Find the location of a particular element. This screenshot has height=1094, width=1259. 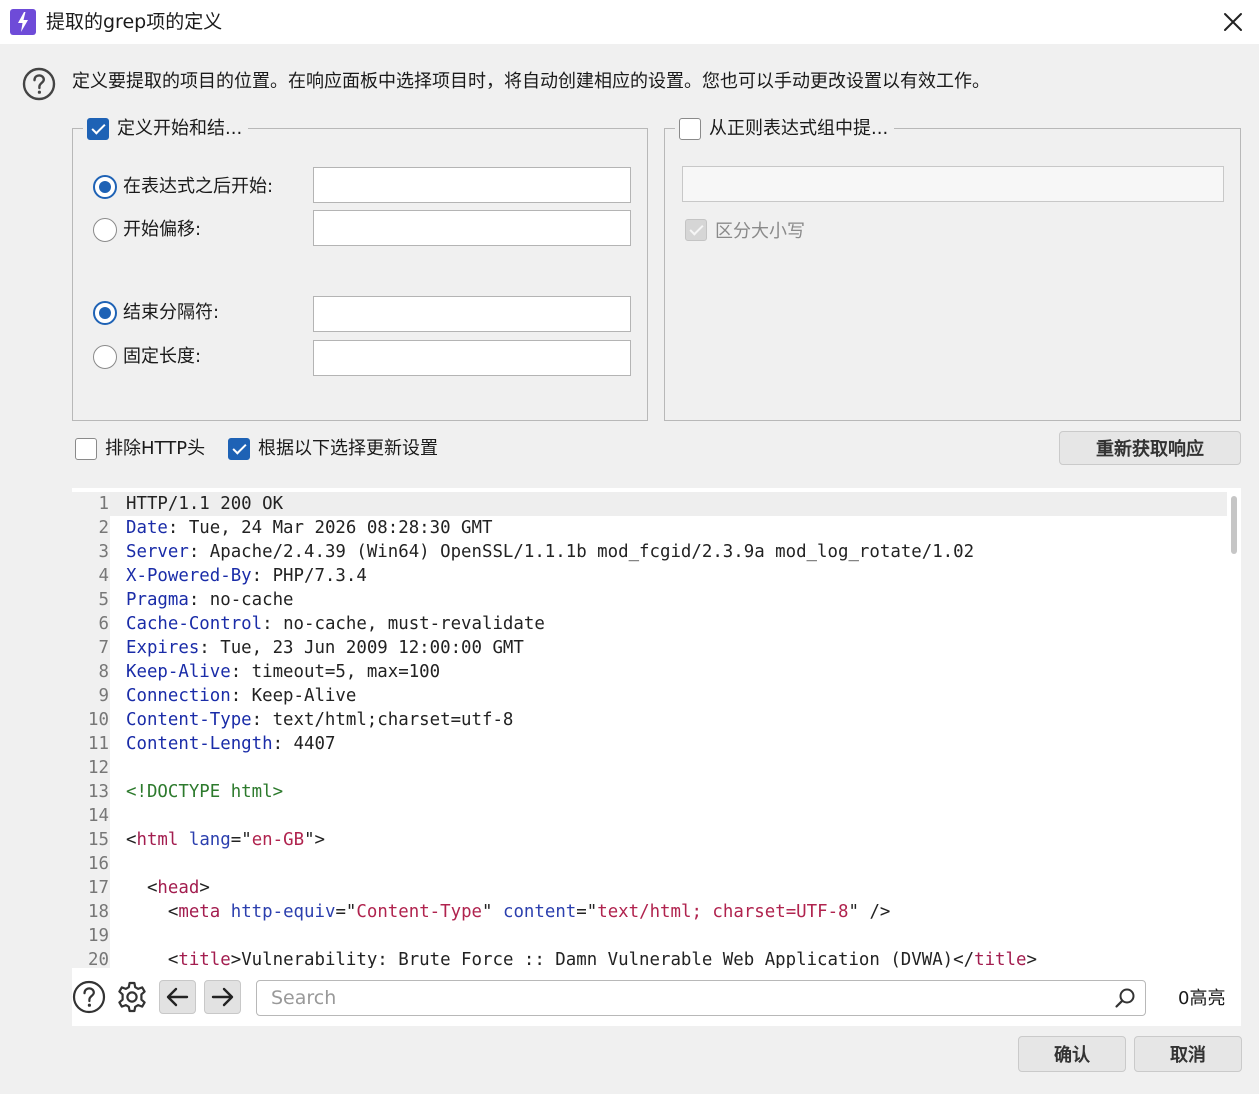

exclude-http-headers-checkbox is located at coordinates (86, 449).